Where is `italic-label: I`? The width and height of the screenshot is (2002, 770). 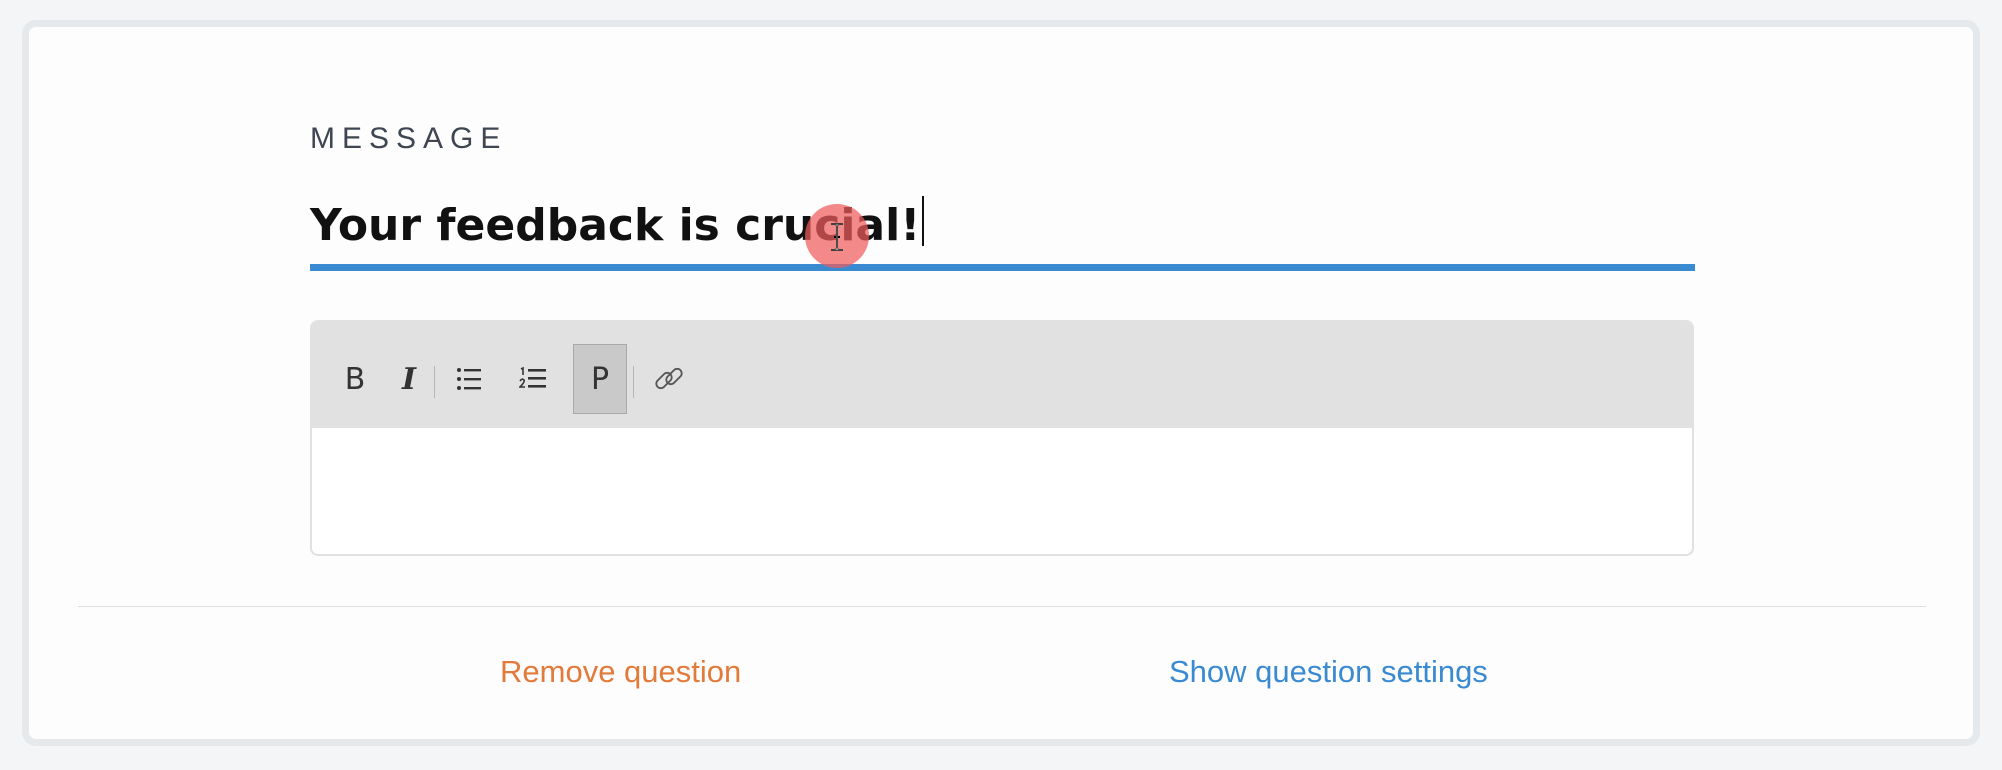 italic-label: I is located at coordinates (409, 379).